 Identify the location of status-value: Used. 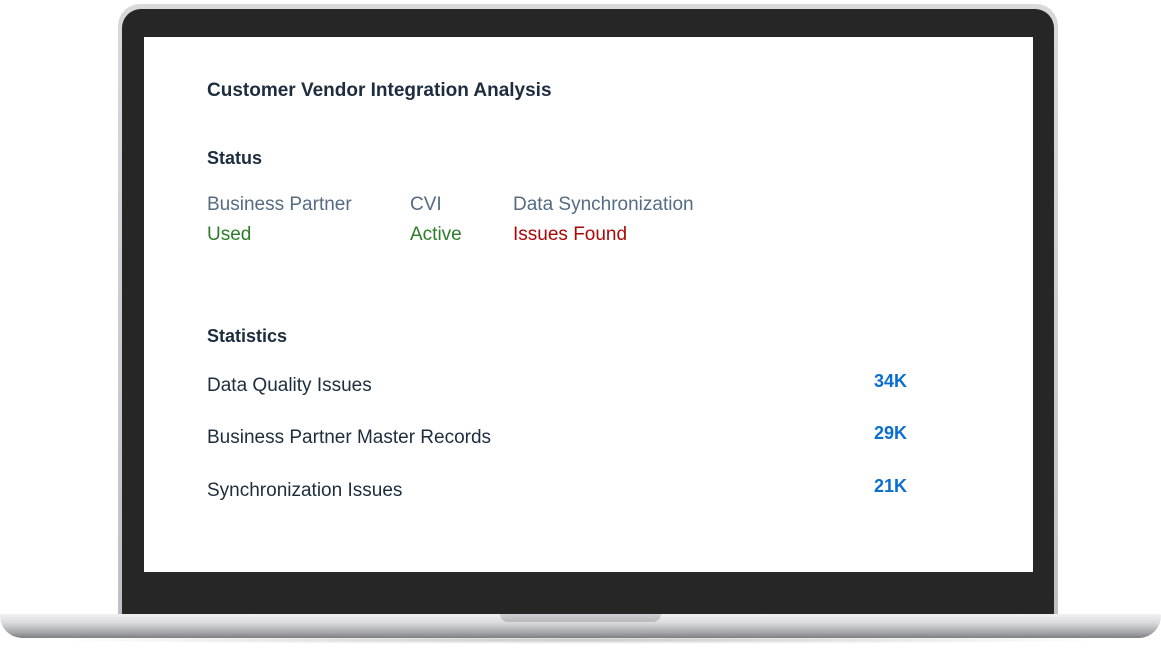
(229, 234).